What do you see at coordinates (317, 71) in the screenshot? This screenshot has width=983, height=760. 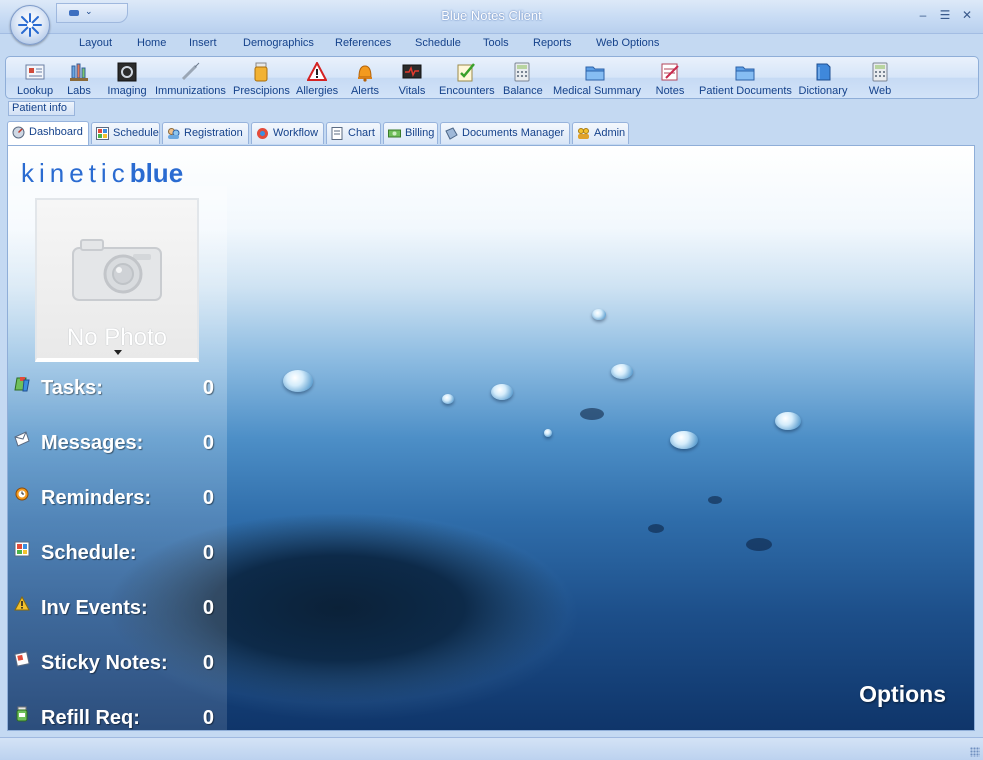 I see `warning-icon` at bounding box center [317, 71].